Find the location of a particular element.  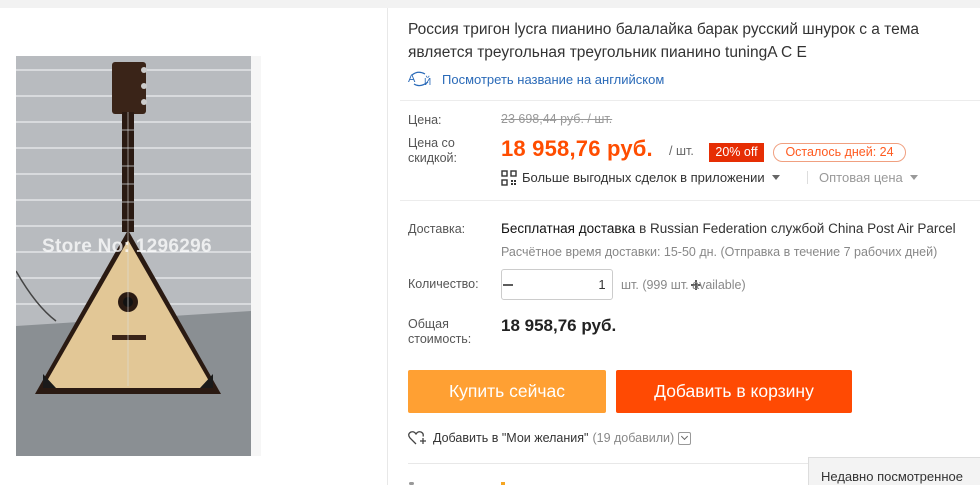

delivery-service-text: службой is located at coordinates (797, 228).